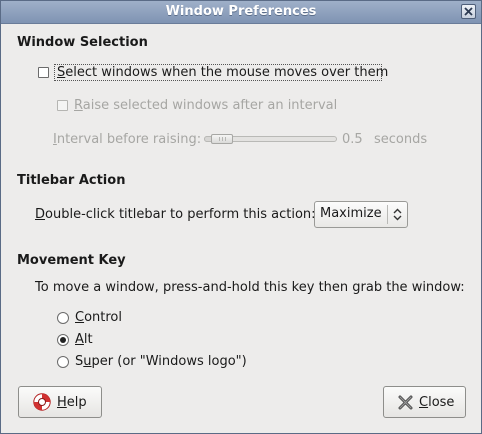 This screenshot has height=434, width=482. I want to click on interval-slider-handle, so click(221, 139).